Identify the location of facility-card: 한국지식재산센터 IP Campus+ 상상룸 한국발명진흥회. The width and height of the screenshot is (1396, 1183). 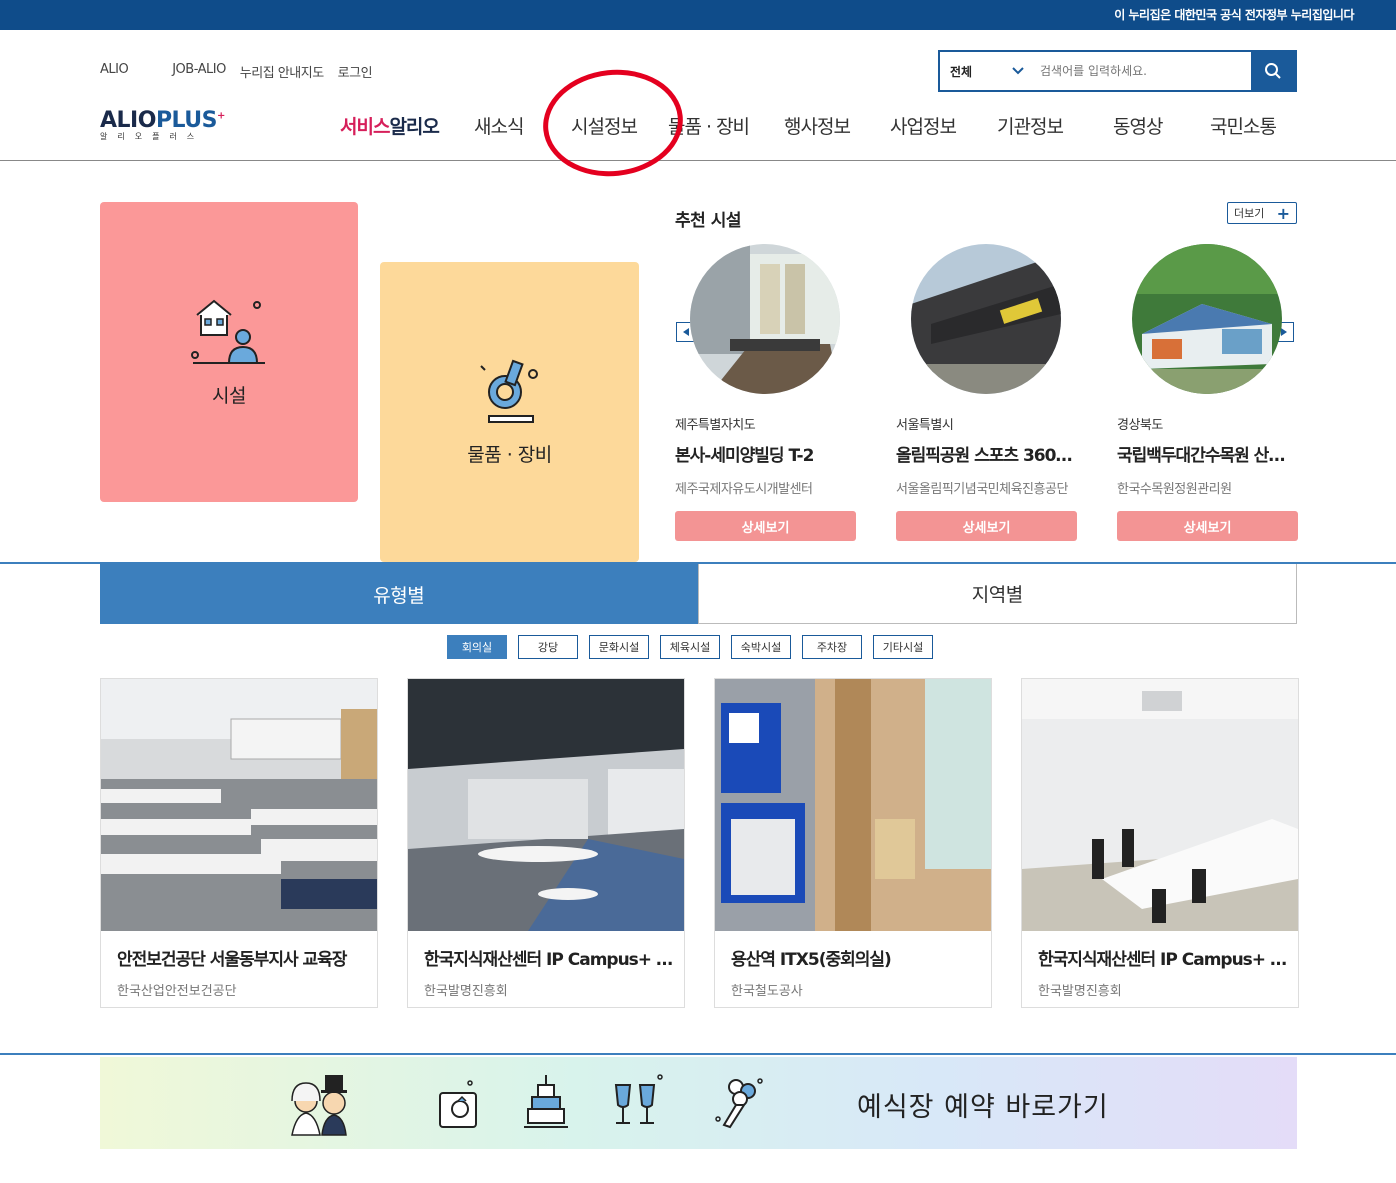
(1160, 843).